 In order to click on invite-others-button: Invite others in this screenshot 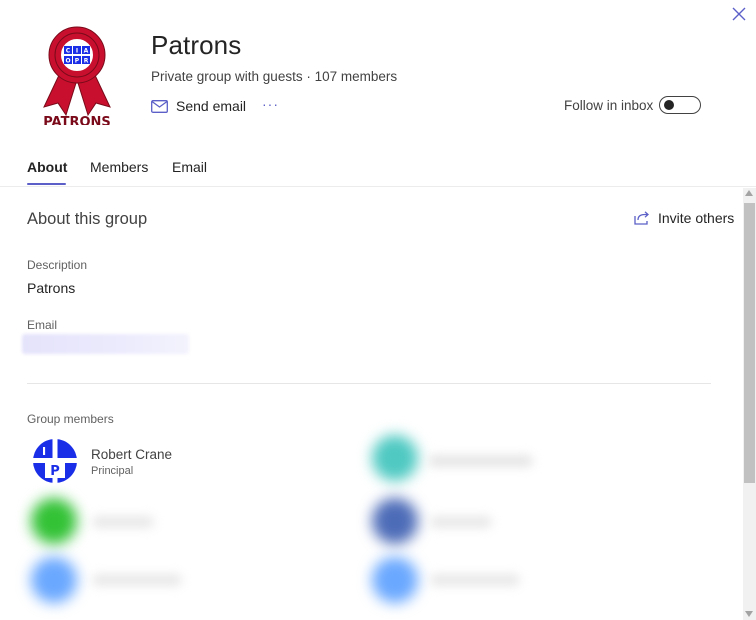, I will do `click(684, 218)`.